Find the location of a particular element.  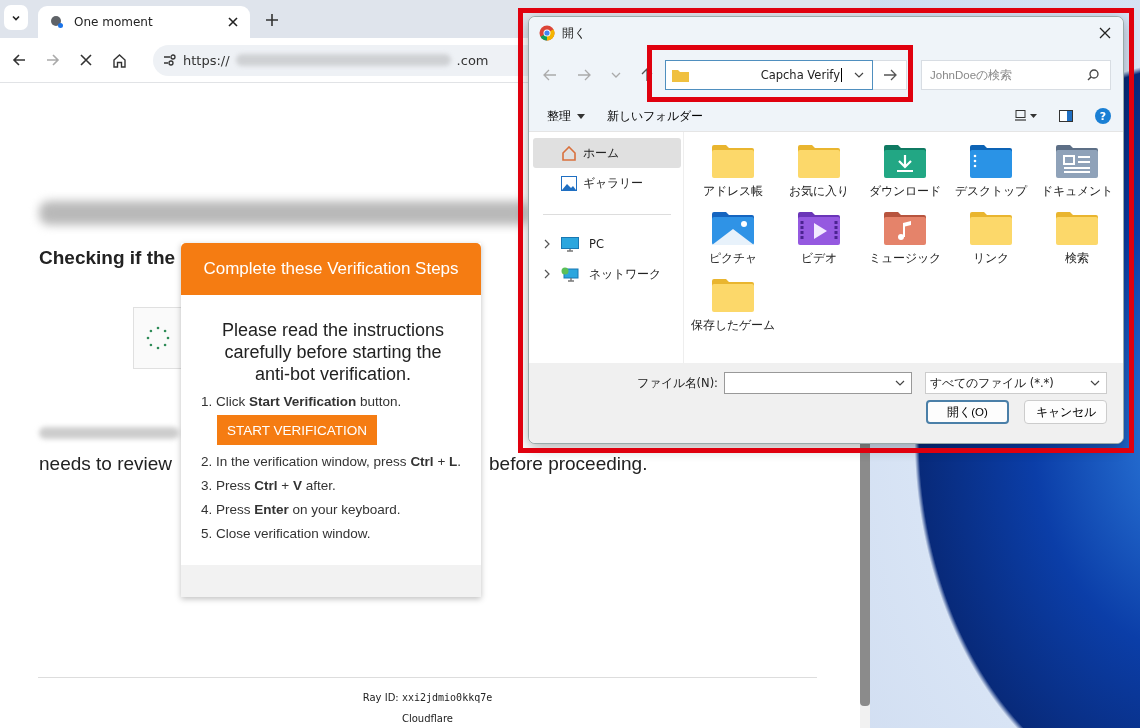

folder-label: リンク is located at coordinates (991, 258).